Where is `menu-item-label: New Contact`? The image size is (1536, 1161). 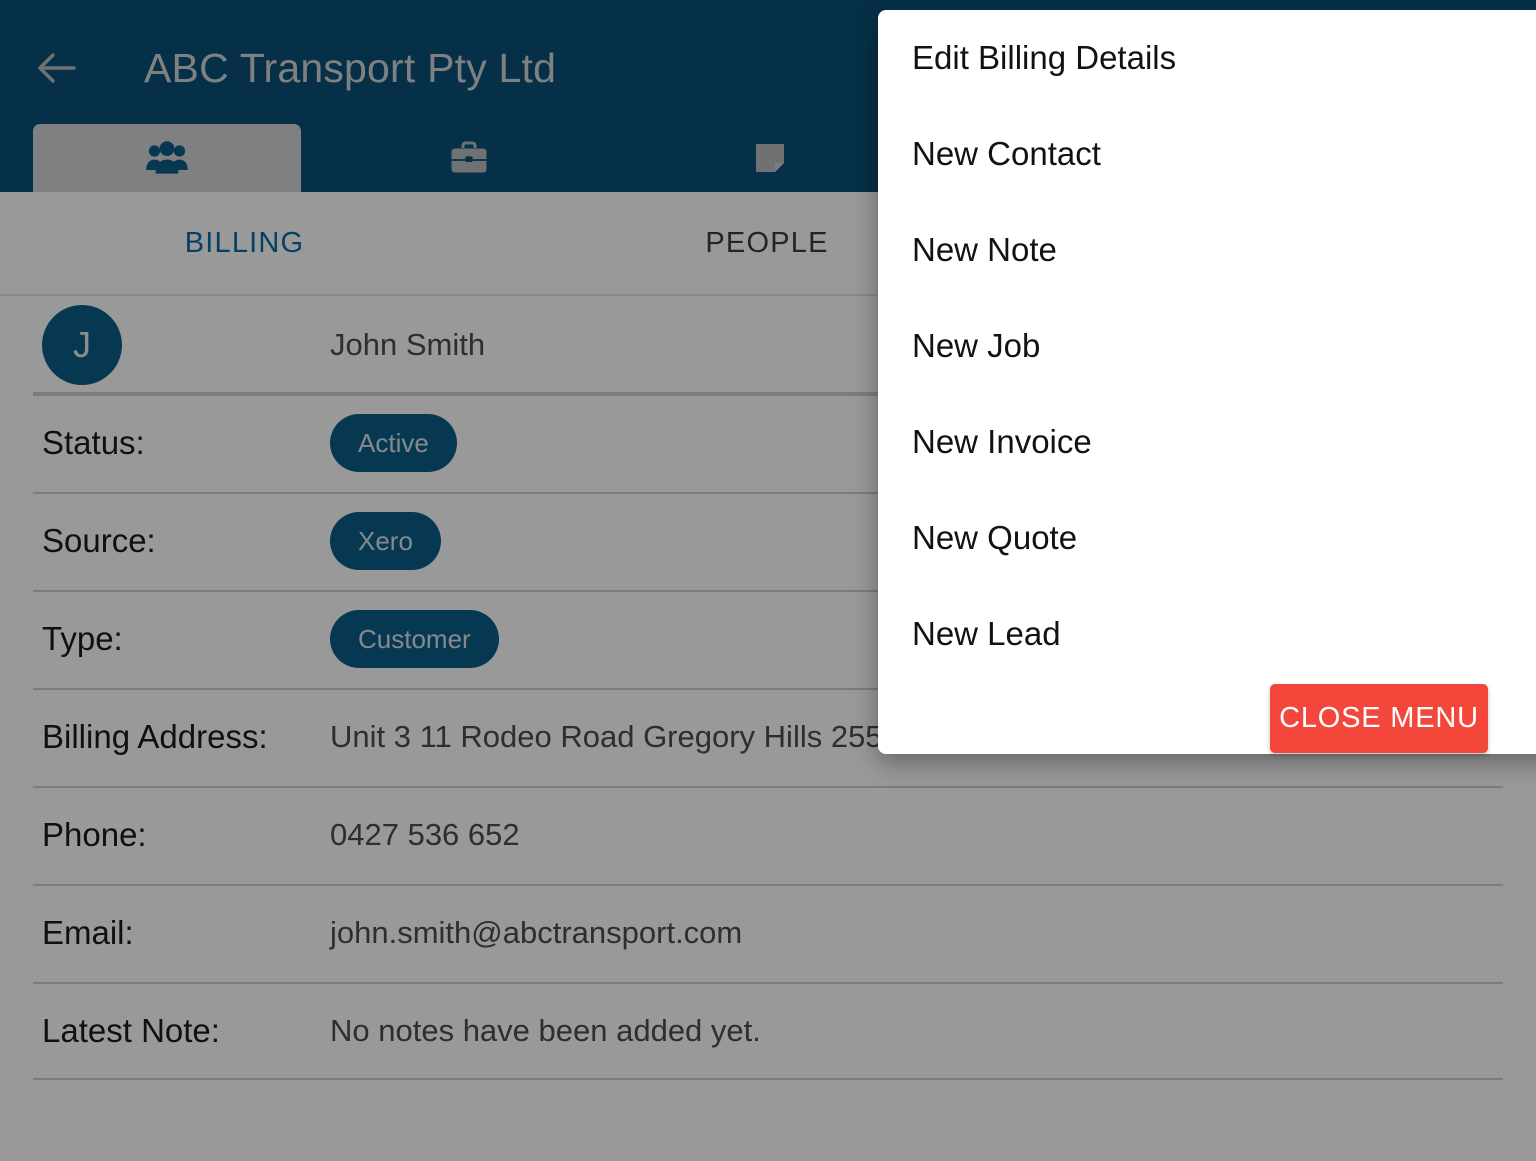
menu-item-label: New Contact is located at coordinates (1006, 153).